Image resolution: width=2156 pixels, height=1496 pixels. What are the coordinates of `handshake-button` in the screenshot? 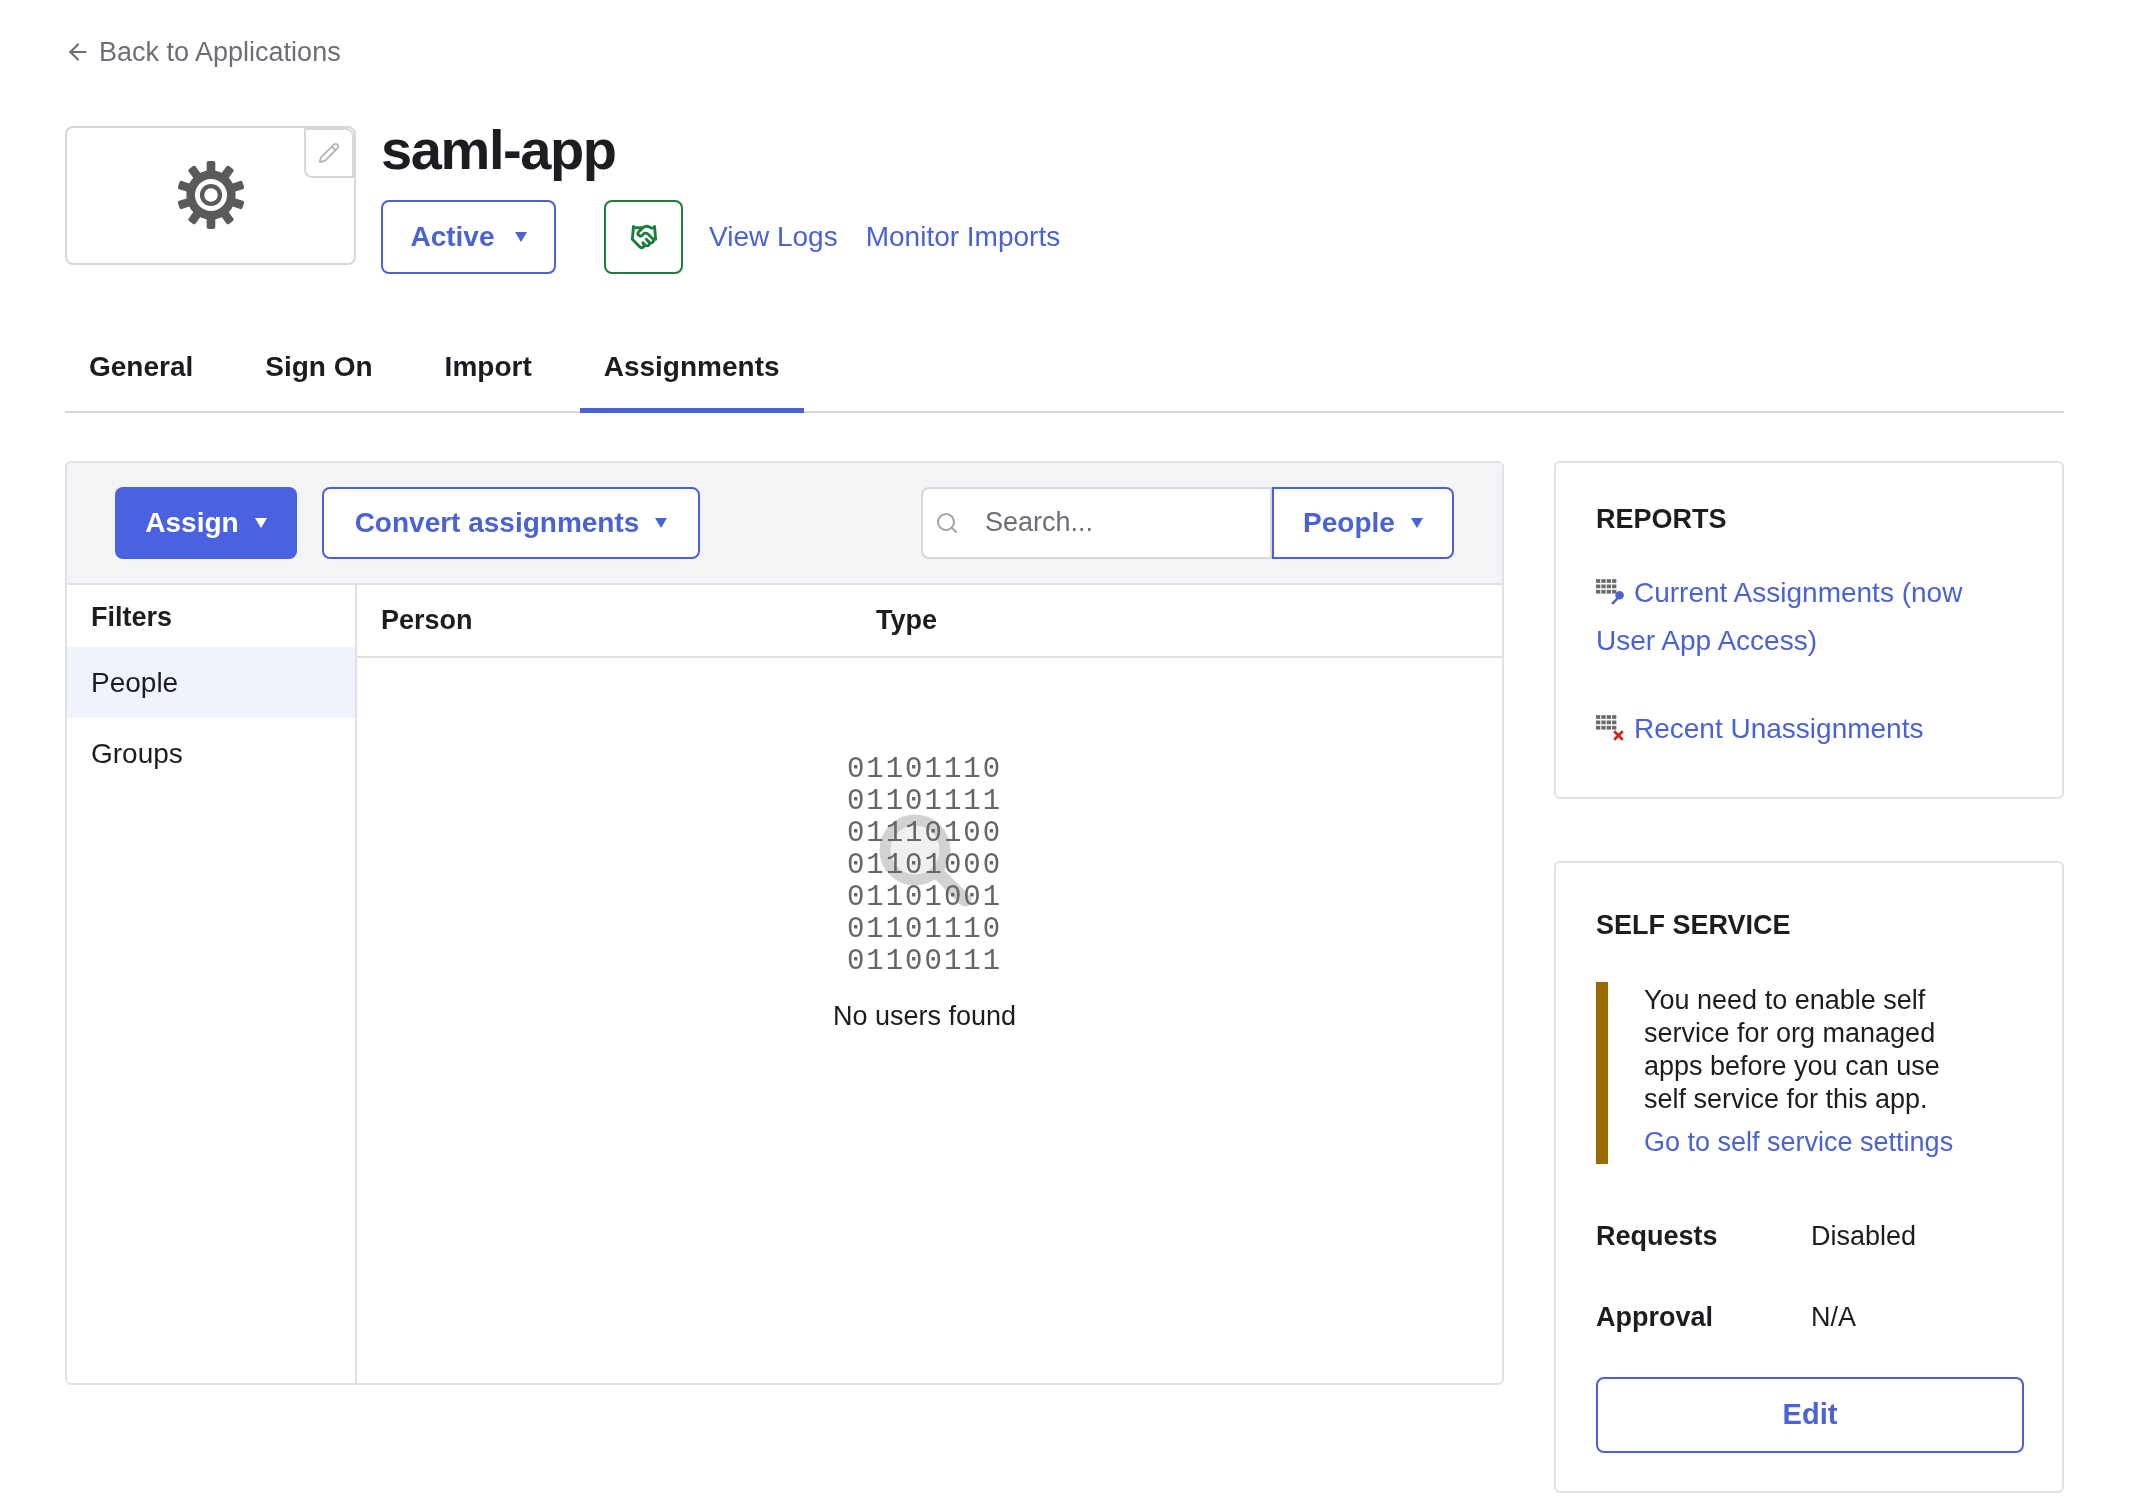 It's located at (643, 236).